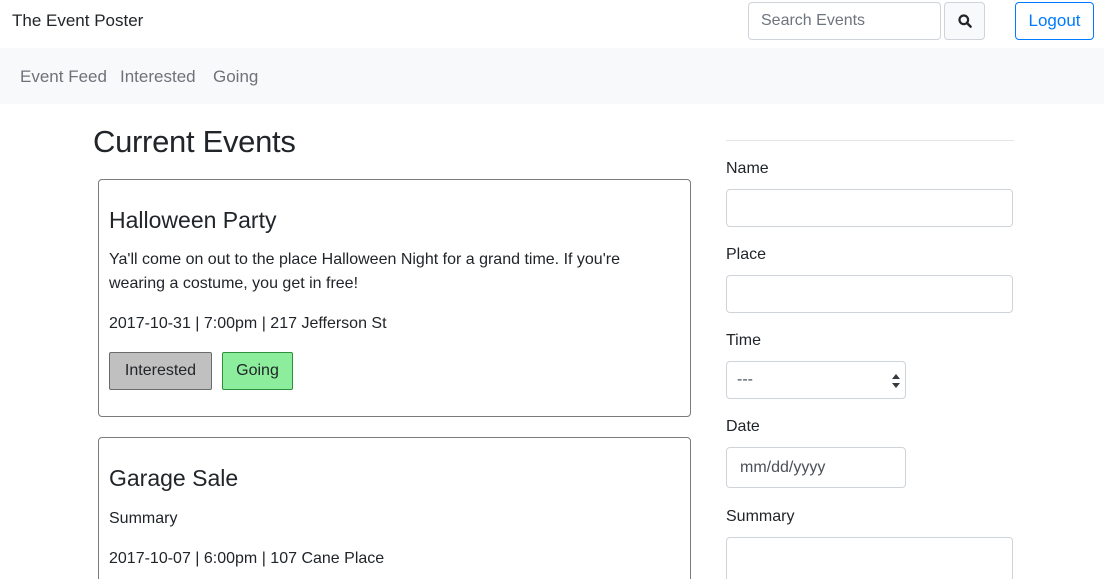 The width and height of the screenshot is (1104, 579). Describe the element at coordinates (63, 77) in the screenshot. I see `nav-item-event-feed: Event Feed` at that location.